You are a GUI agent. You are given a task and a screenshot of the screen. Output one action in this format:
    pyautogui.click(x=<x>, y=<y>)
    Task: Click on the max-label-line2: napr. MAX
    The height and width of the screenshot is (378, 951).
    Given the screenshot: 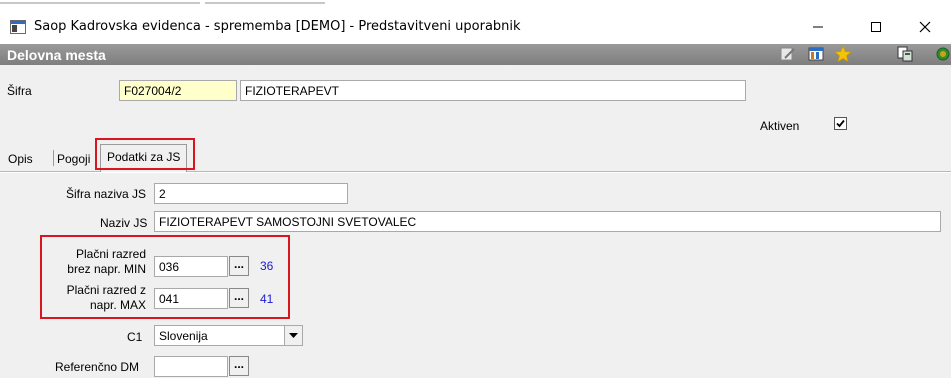 What is the action you would take?
    pyautogui.click(x=117, y=305)
    